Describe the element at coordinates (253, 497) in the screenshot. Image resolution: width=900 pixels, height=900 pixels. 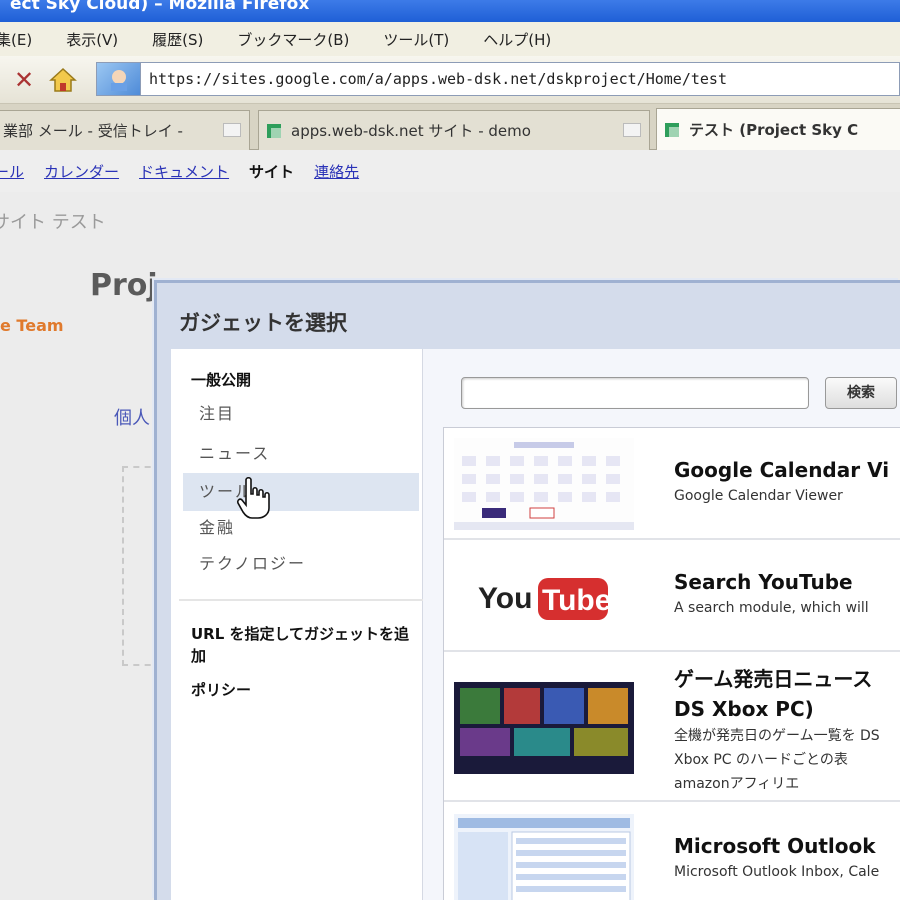
I see `hand-cursor-icon` at that location.